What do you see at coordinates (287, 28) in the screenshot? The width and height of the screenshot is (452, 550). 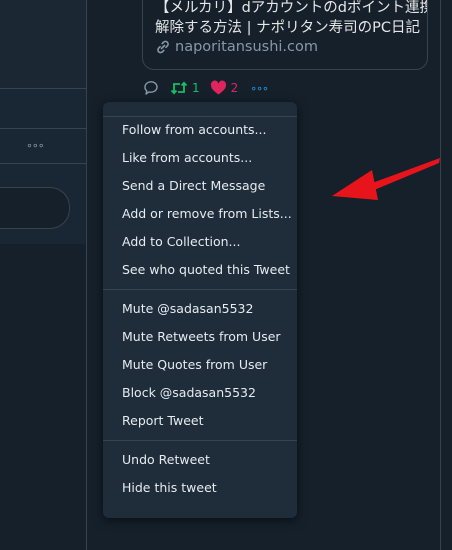 I see `card-title-line-2: 解除する方法 | ナポリタン寿司のPC日記` at bounding box center [287, 28].